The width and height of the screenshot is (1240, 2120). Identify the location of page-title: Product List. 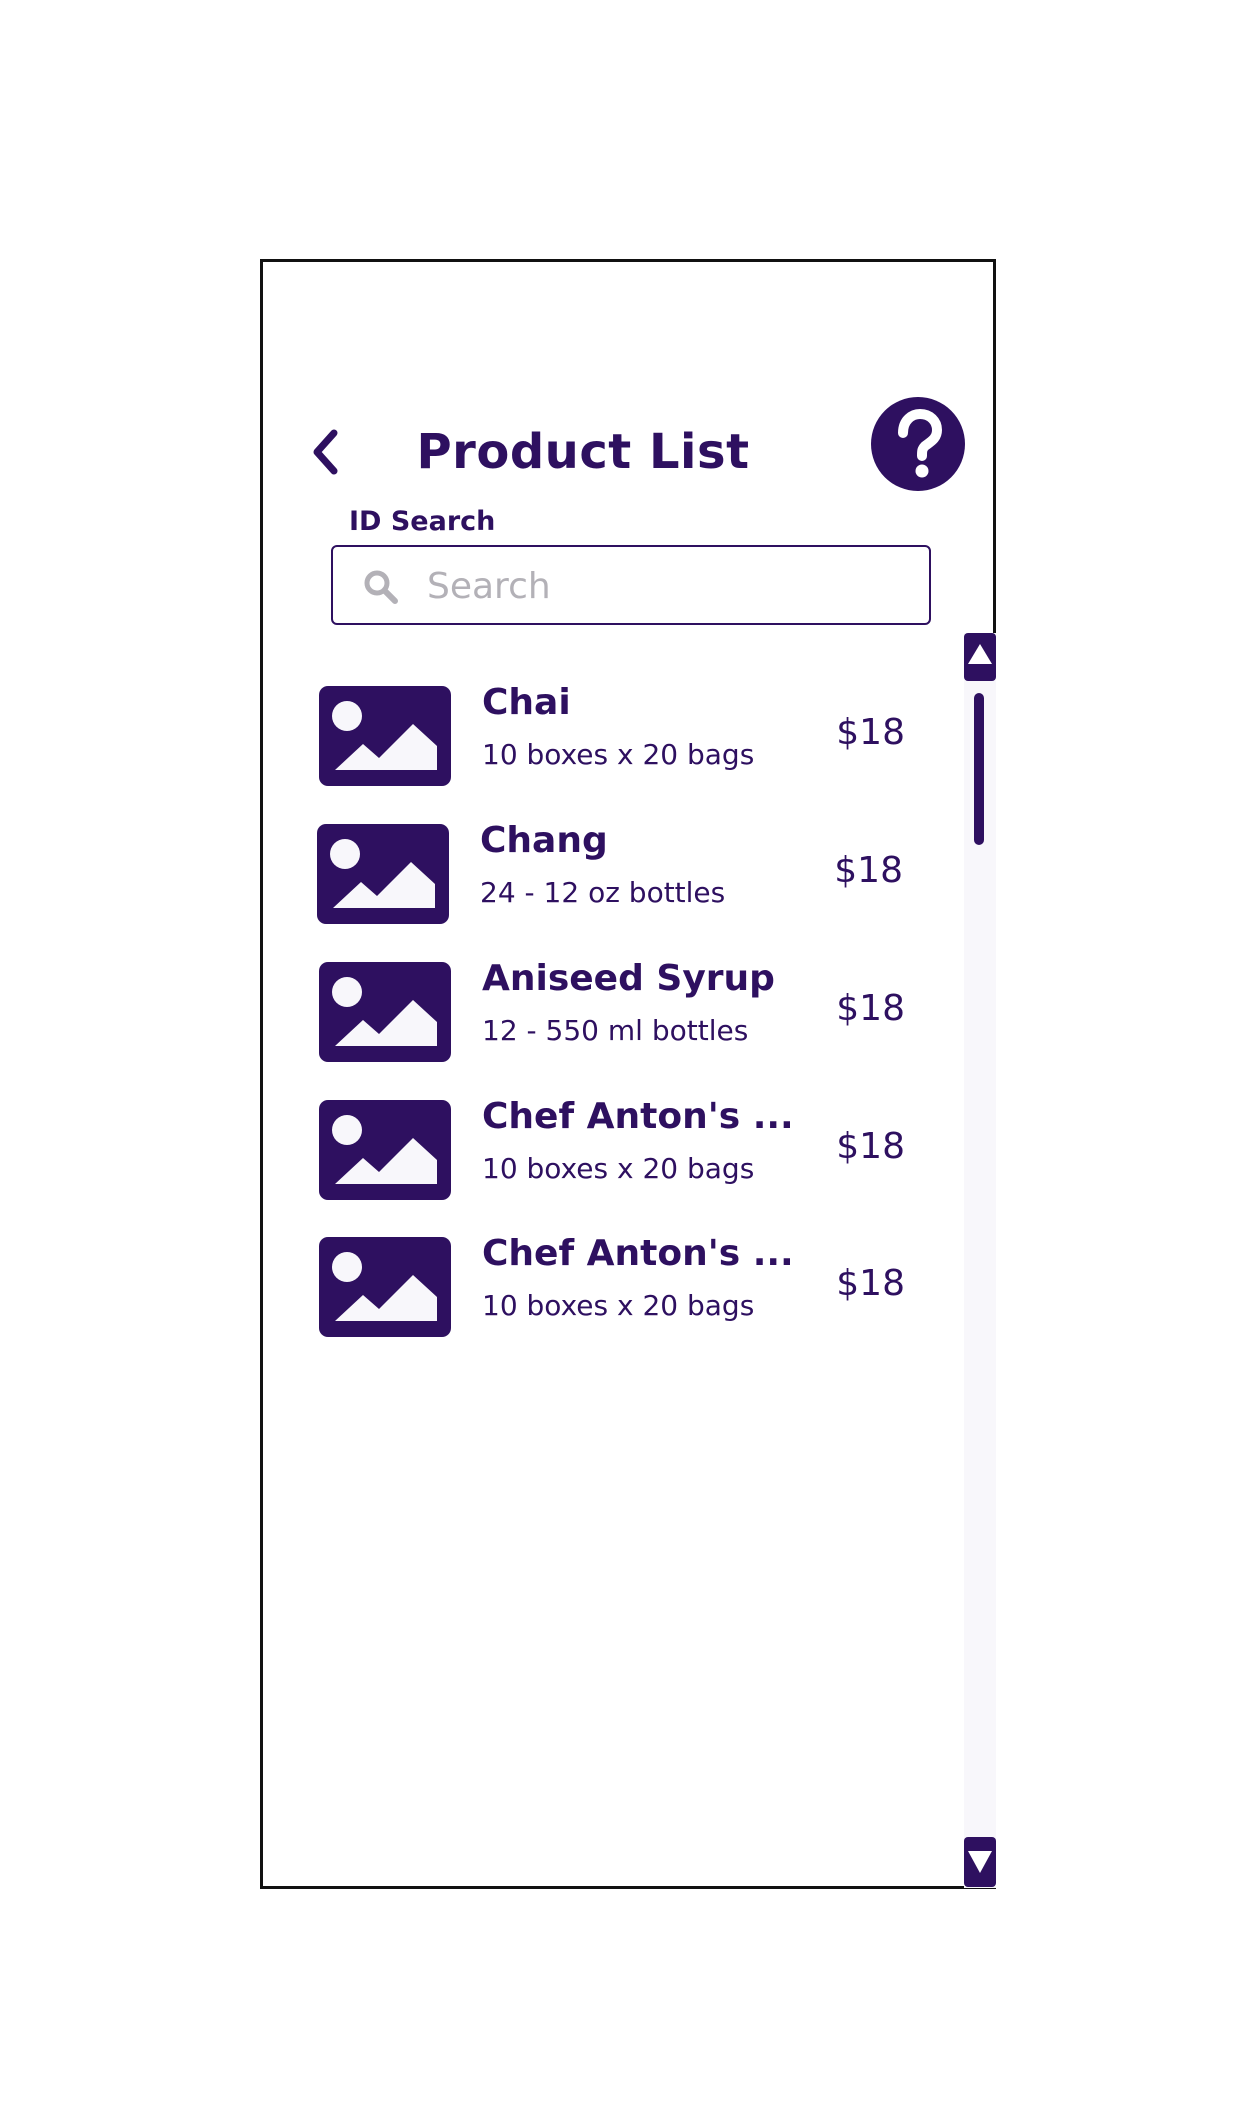
(583, 452).